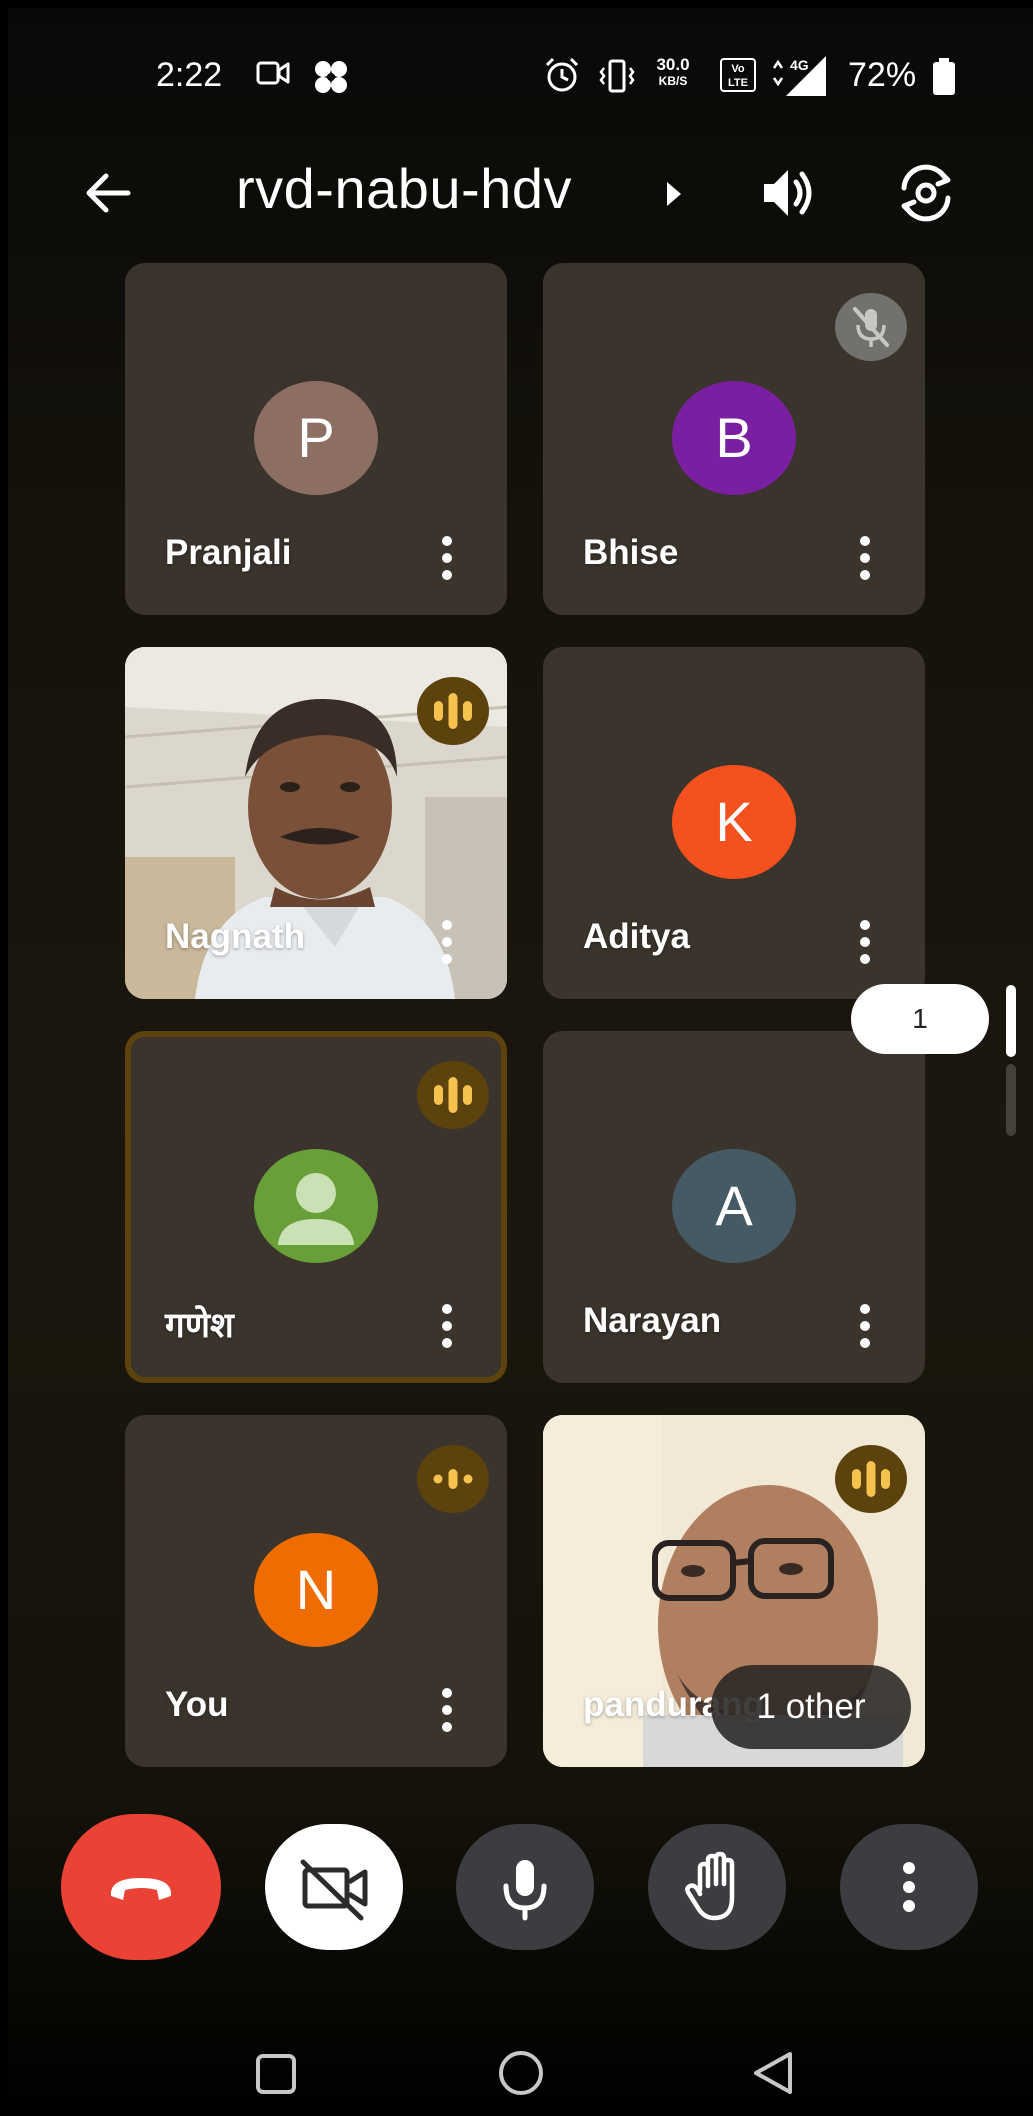  I want to click on participant-name: Narayan, so click(652, 1320).